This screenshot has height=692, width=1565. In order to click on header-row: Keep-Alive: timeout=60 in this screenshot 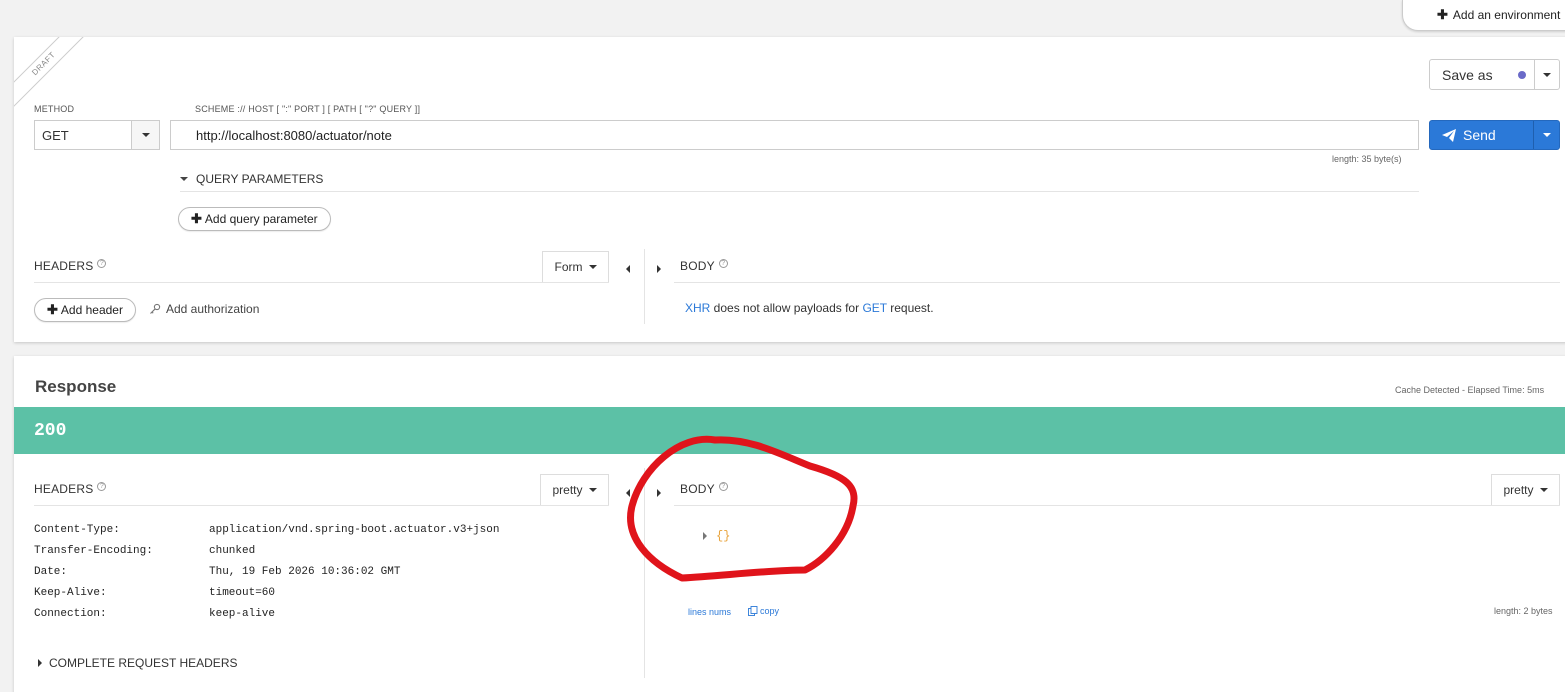, I will do `click(266, 593)`.